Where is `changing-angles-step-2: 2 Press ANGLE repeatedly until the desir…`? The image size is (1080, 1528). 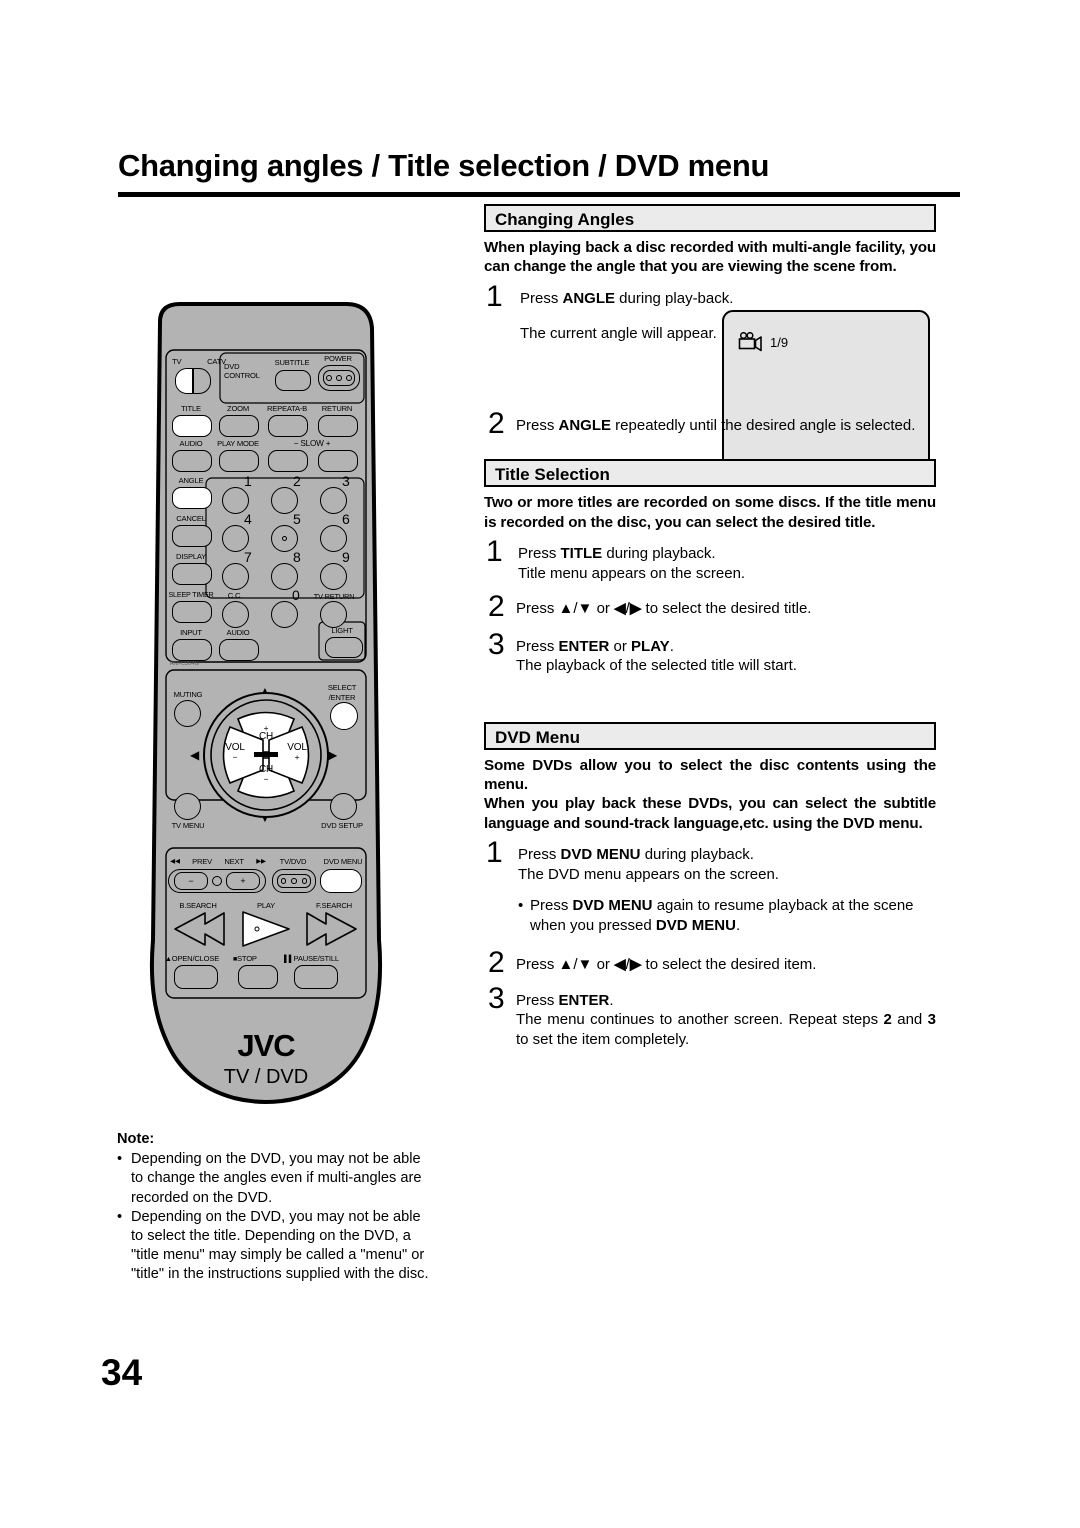
changing-angles-step-2: 2 Press ANGLE repeatedly until the desir… is located at coordinates (710, 423).